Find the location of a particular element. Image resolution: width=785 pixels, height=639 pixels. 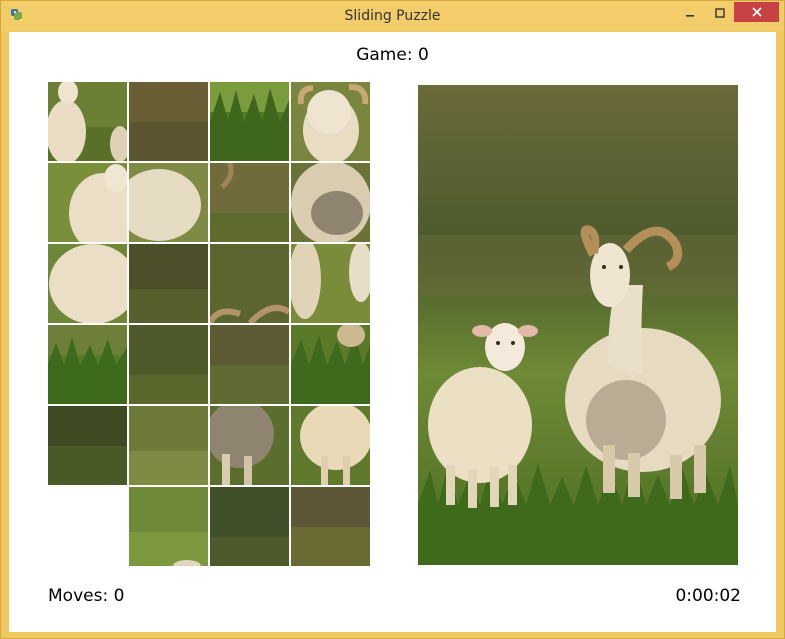

window-title: Sliding Puzzle is located at coordinates (392, 16).